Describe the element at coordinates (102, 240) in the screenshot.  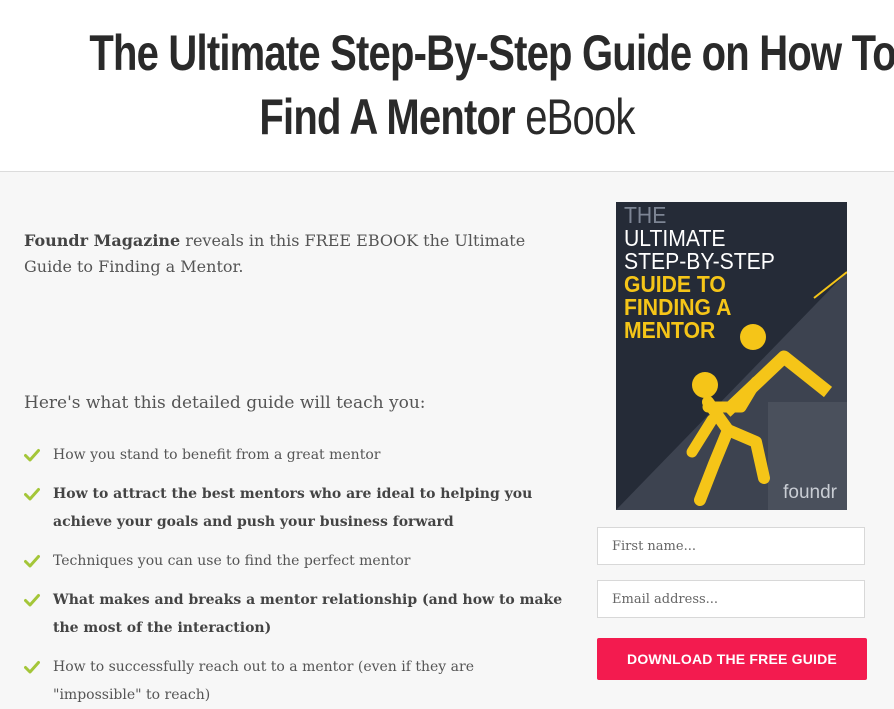
I see `brand-name: Foundr Magazine` at that location.